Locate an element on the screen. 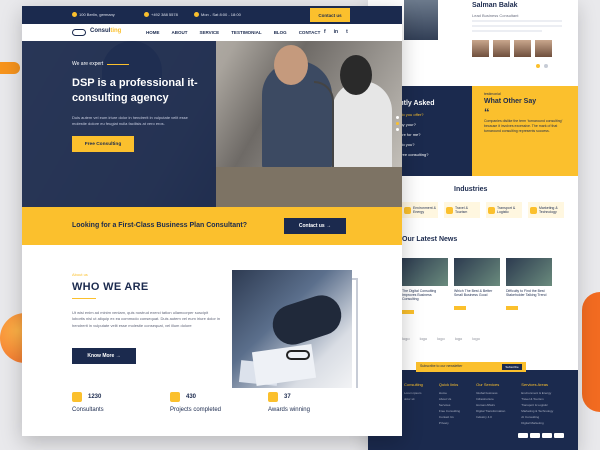 Image resolution: width=600 pixels, height=450 pixels. footer-link: Digital Transformation is located at coordinates (490, 411).